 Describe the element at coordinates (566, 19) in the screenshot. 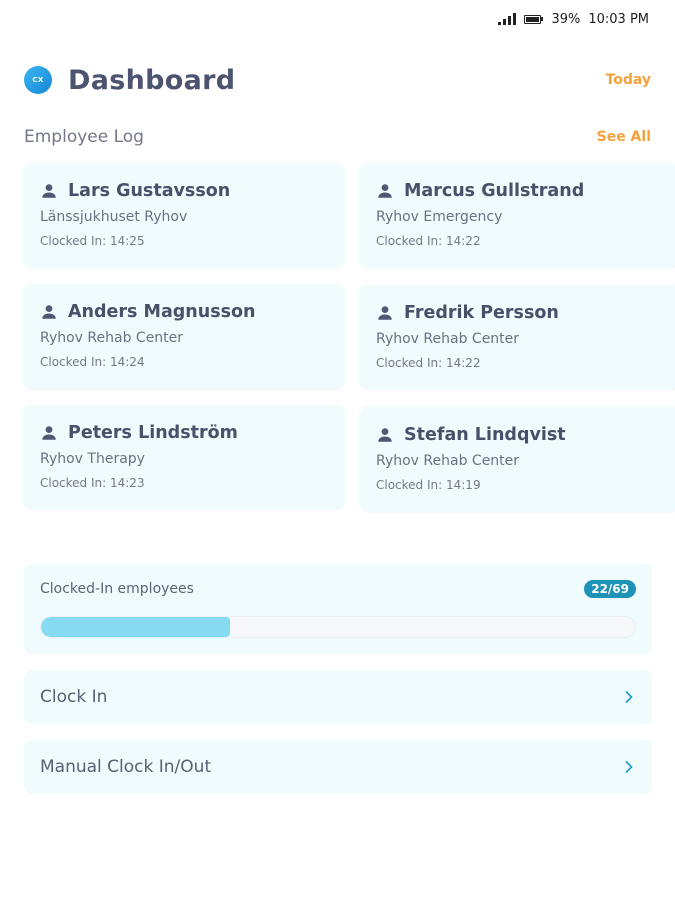

I see `battery-percent: 39%` at that location.